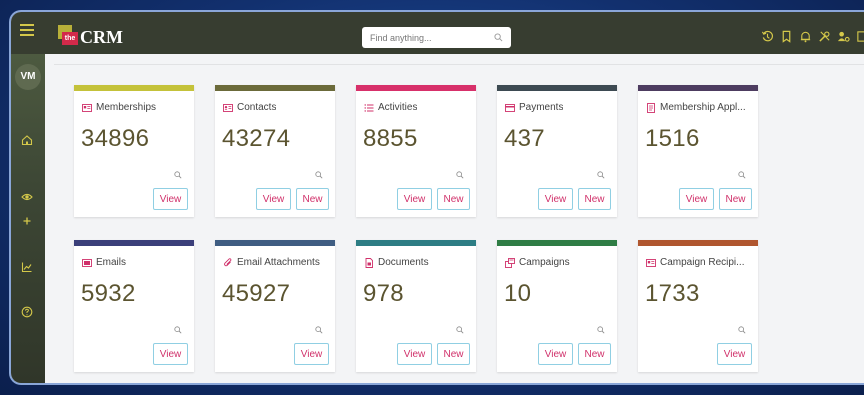 Image resolution: width=864 pixels, height=395 pixels. Describe the element at coordinates (256, 138) in the screenshot. I see `record-count: 43274` at that location.